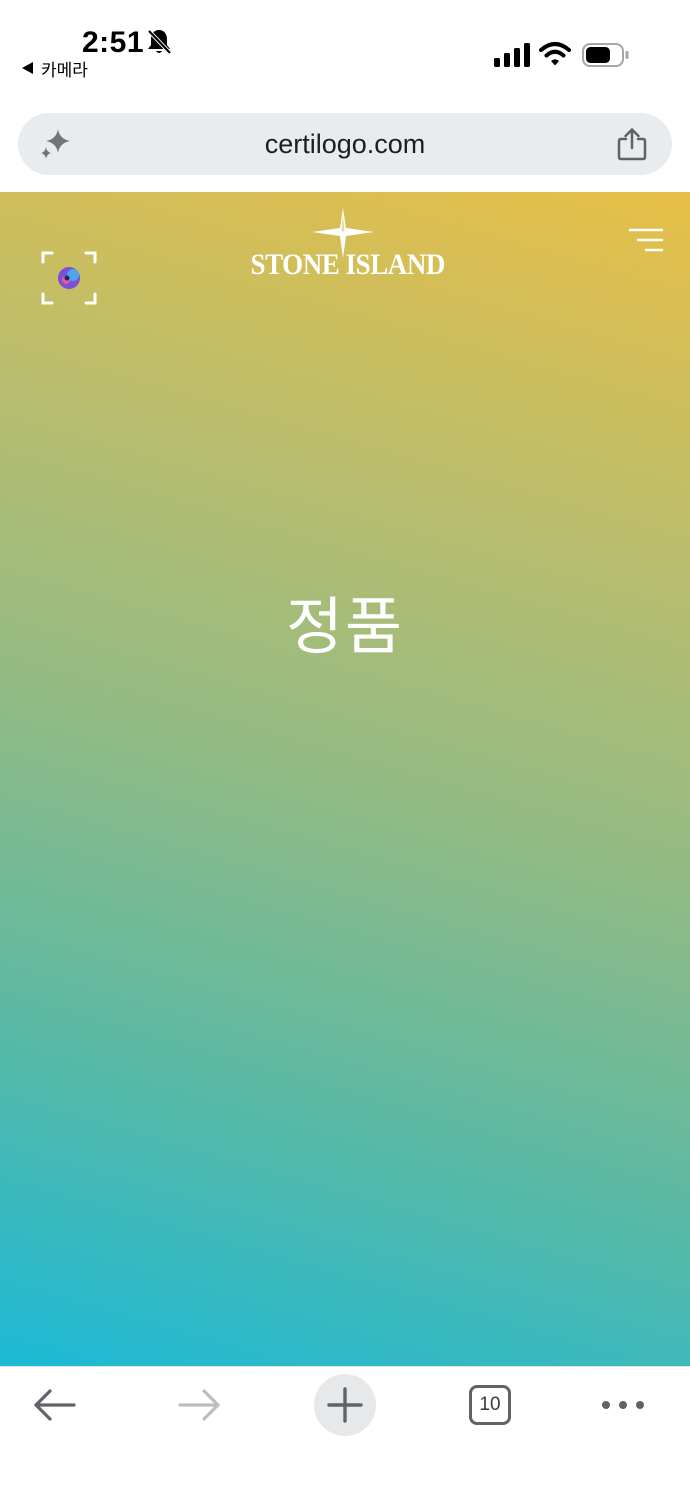  What do you see at coordinates (605, 55) in the screenshot?
I see `battery-icon` at bounding box center [605, 55].